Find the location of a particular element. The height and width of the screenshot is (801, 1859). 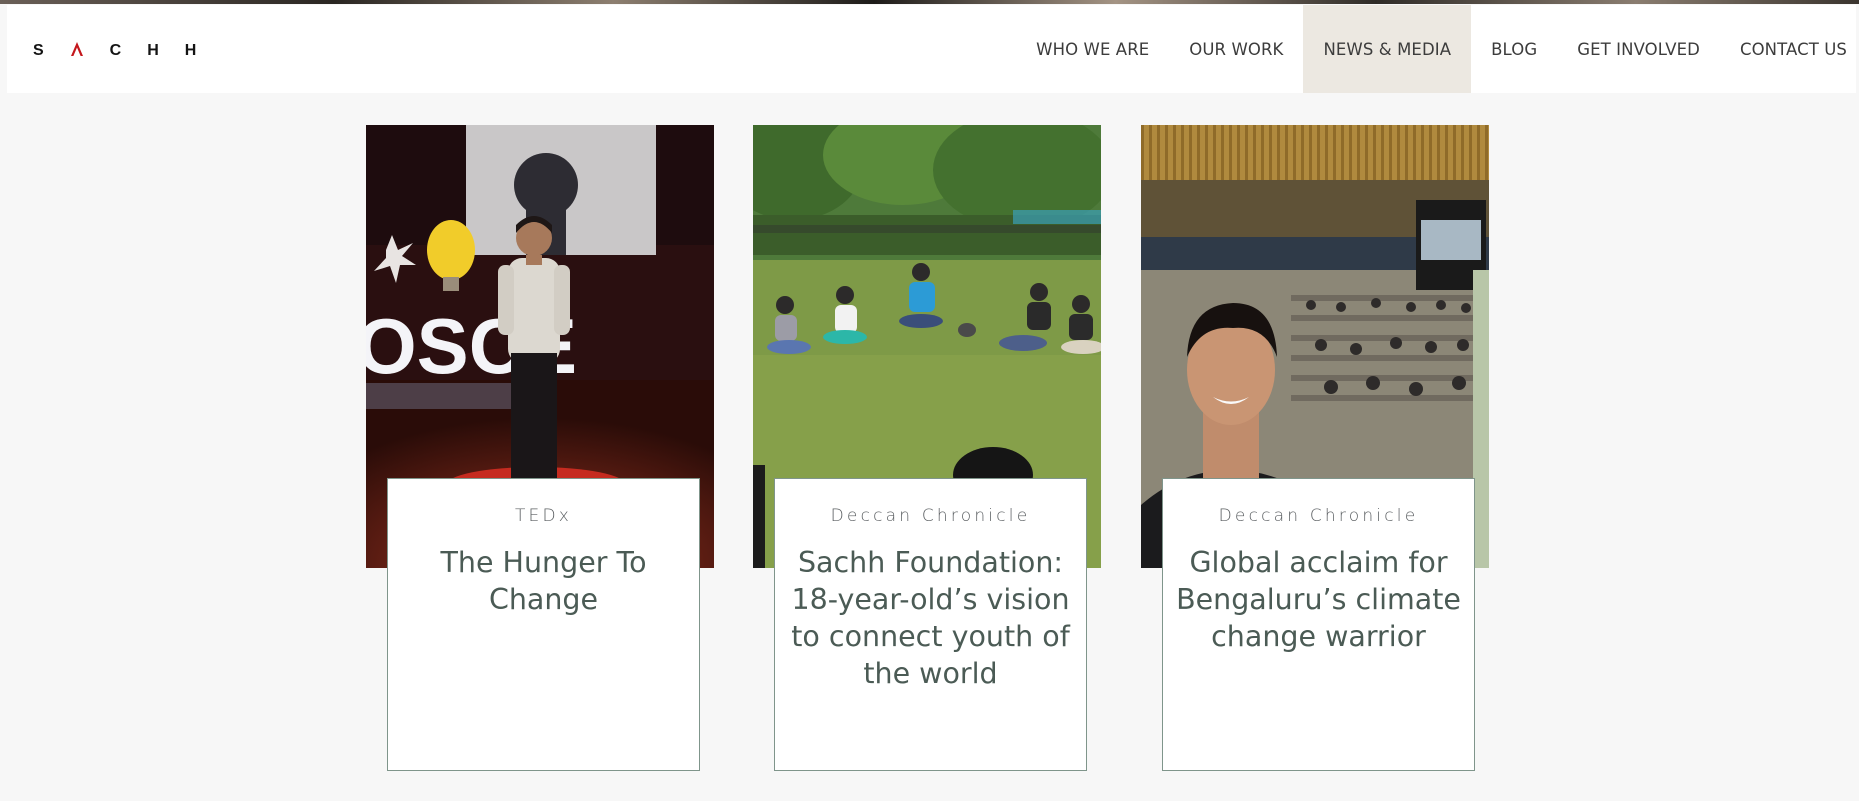

nav-get-involved: GET INVOLVED is located at coordinates (1638, 49).